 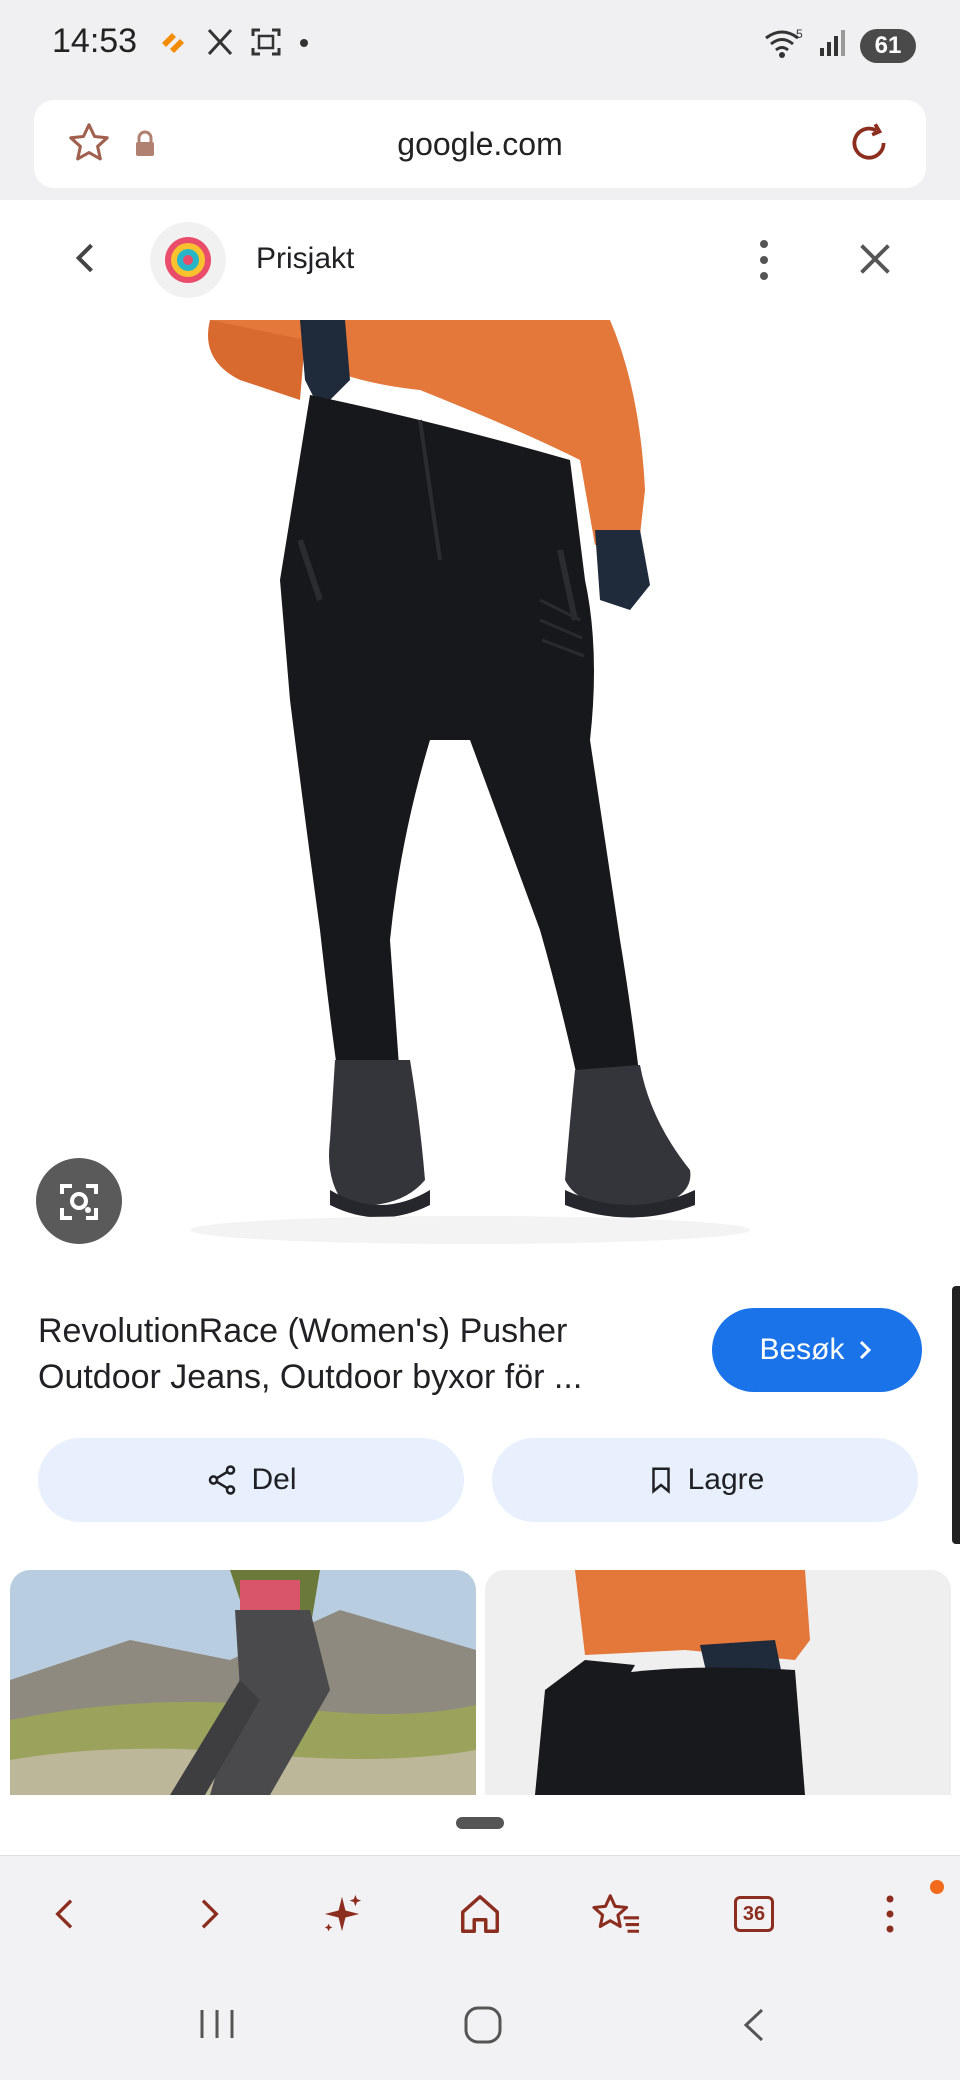 I want to click on tabs-icon: 36, so click(x=754, y=1914).